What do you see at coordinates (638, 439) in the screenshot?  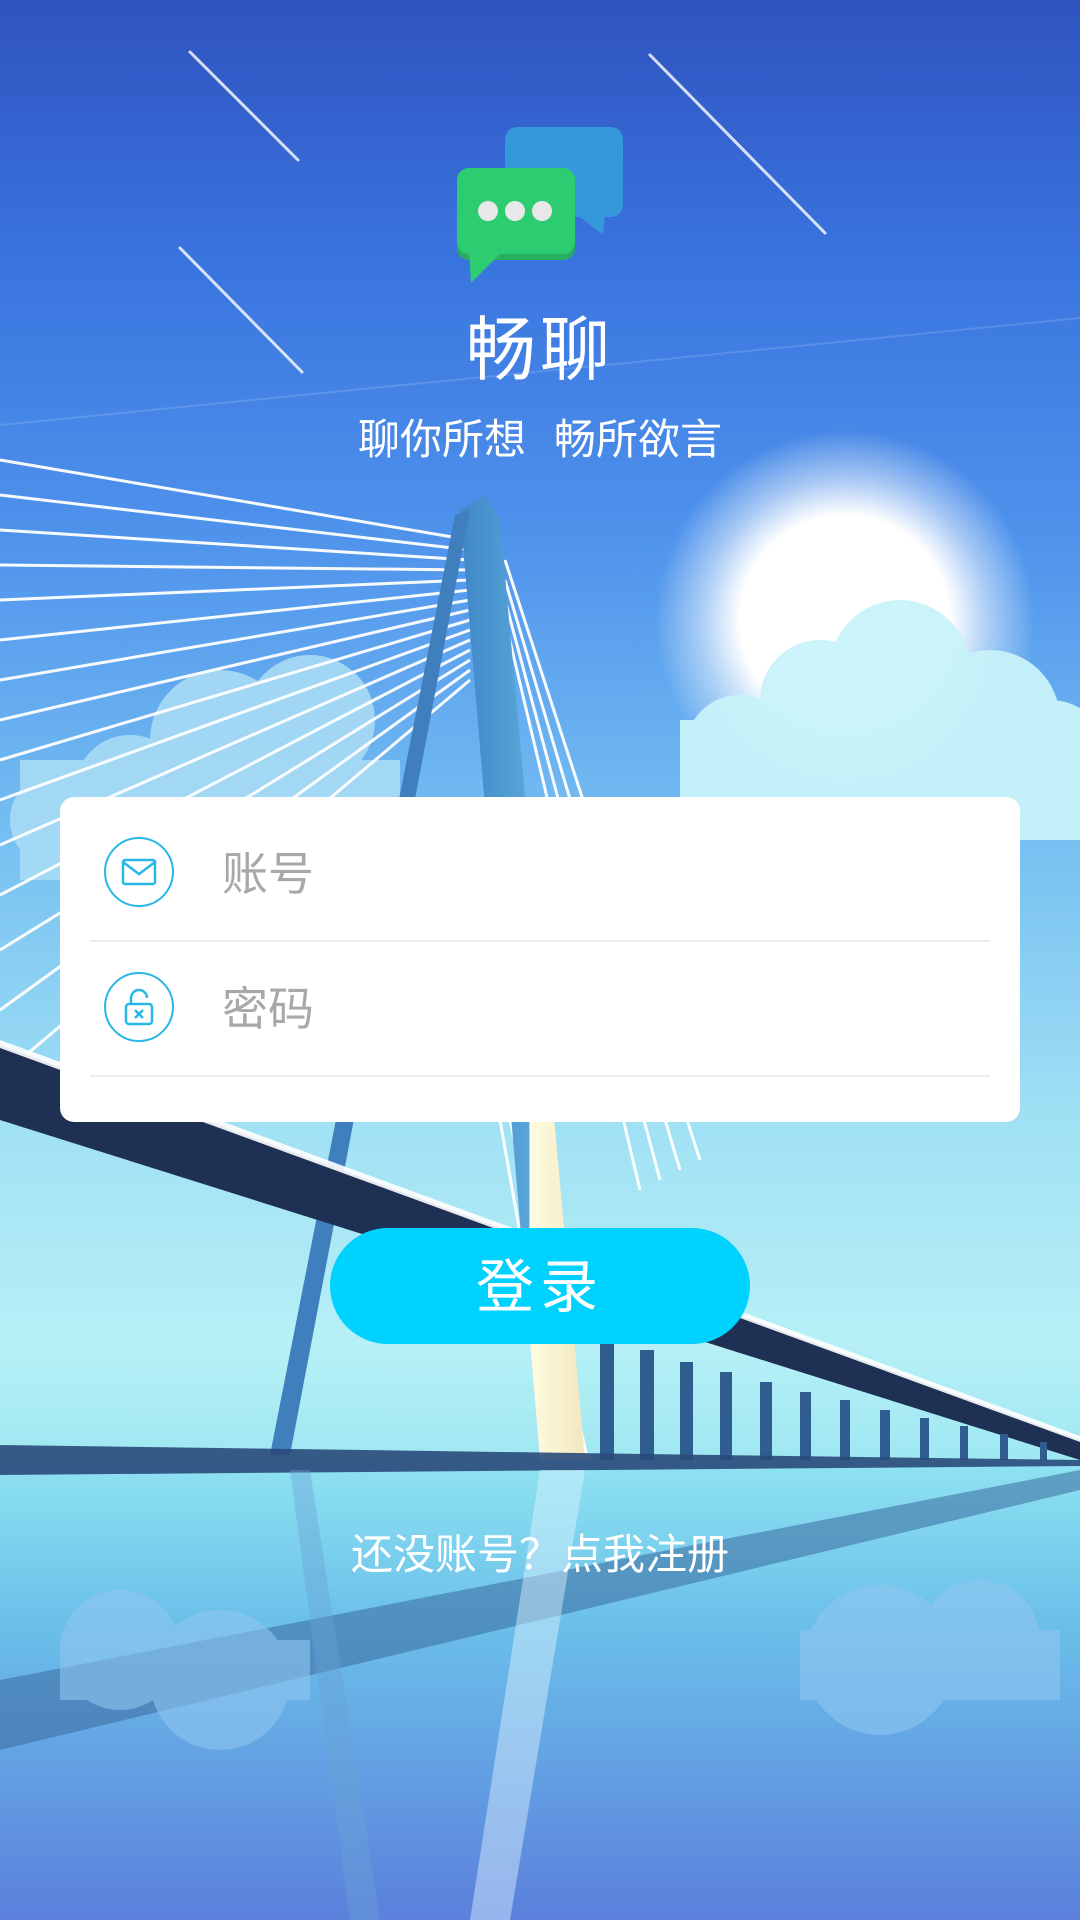 I see `slogan-part-2: 畅所欲言` at bounding box center [638, 439].